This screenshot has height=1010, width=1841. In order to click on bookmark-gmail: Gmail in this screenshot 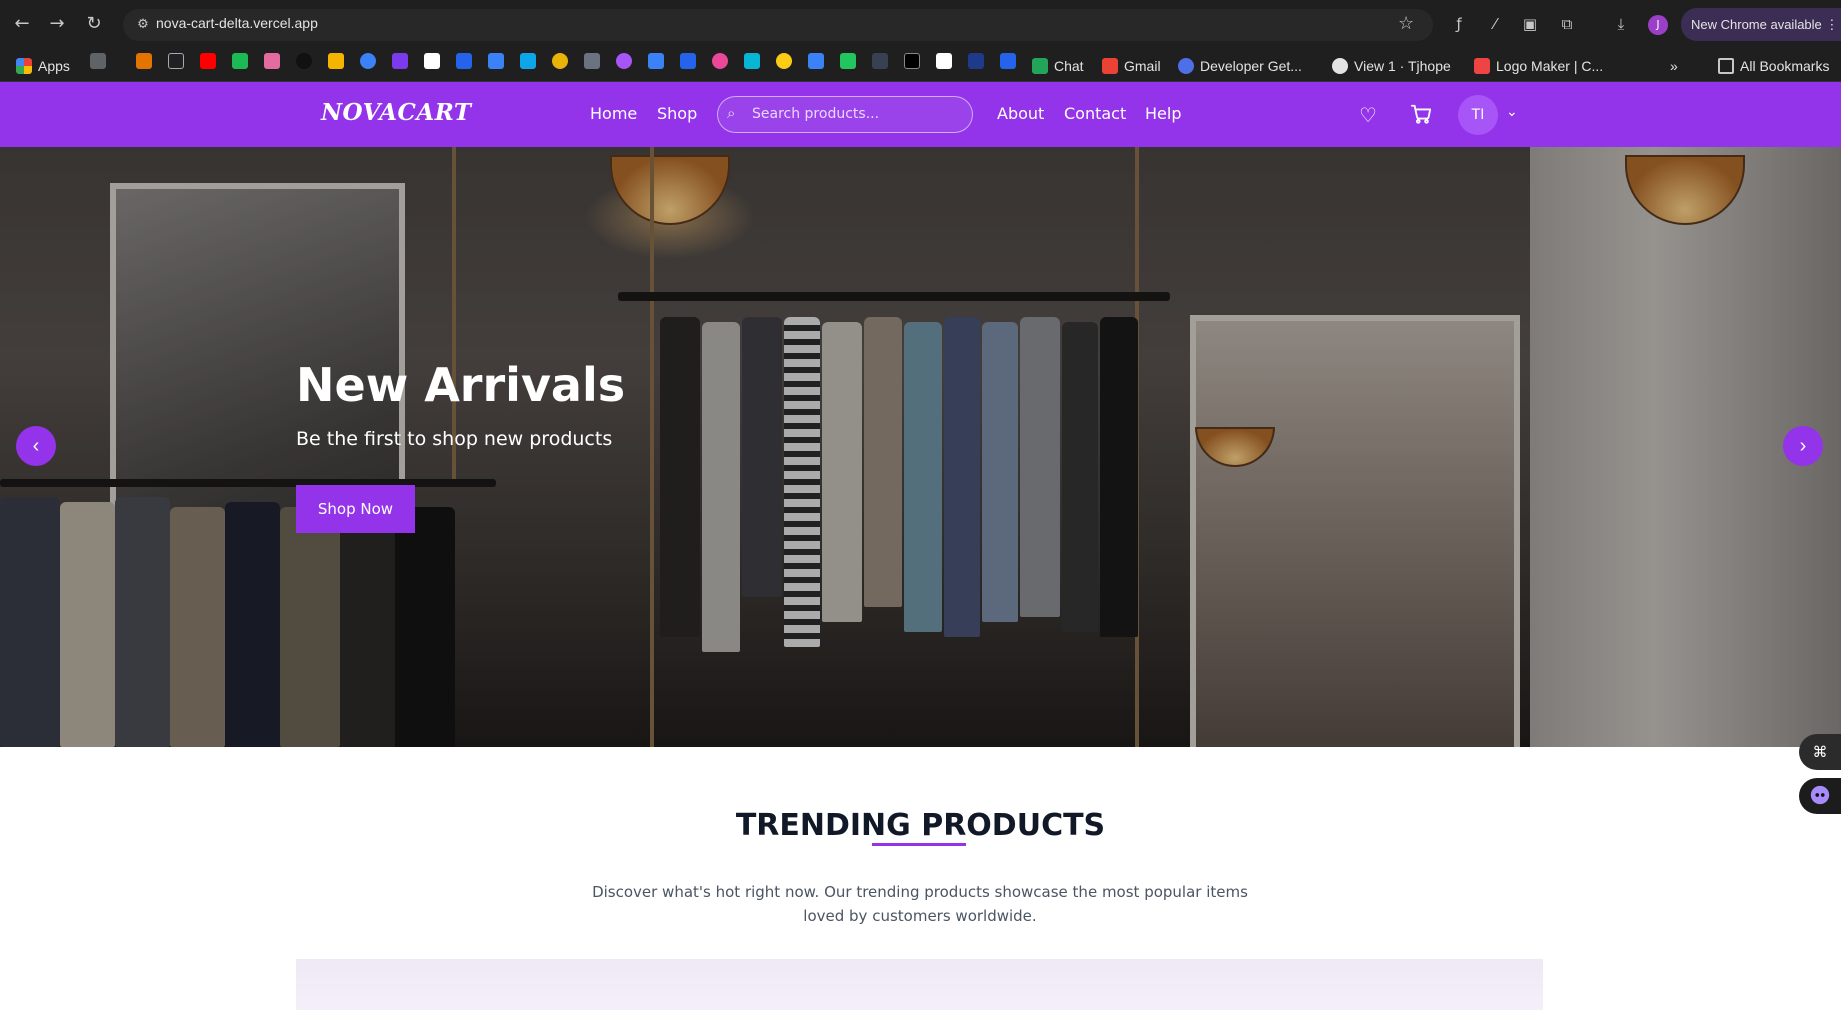, I will do `click(1131, 66)`.